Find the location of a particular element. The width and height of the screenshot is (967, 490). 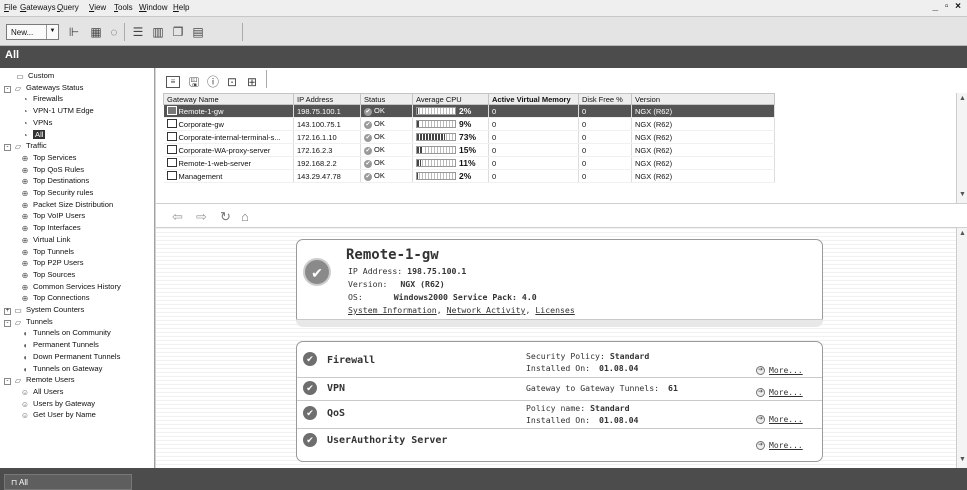

tree-item: ⊕ Common Services History is located at coordinates (70, 286).